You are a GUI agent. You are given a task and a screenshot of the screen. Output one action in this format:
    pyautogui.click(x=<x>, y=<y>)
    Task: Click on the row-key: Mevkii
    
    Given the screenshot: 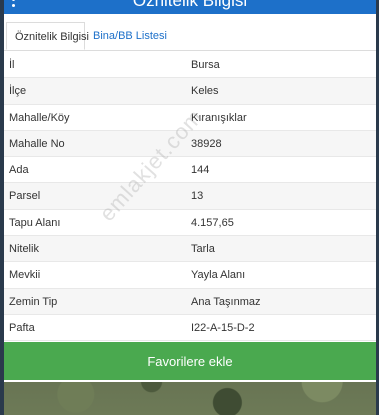 What is the action you would take?
    pyautogui.click(x=25, y=275)
    